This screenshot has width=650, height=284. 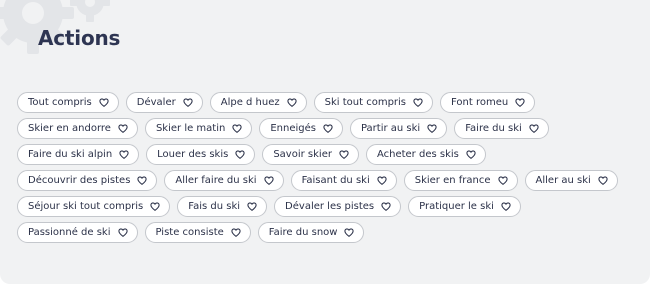 I want to click on tag-chip: Savoir skier, so click(x=310, y=154).